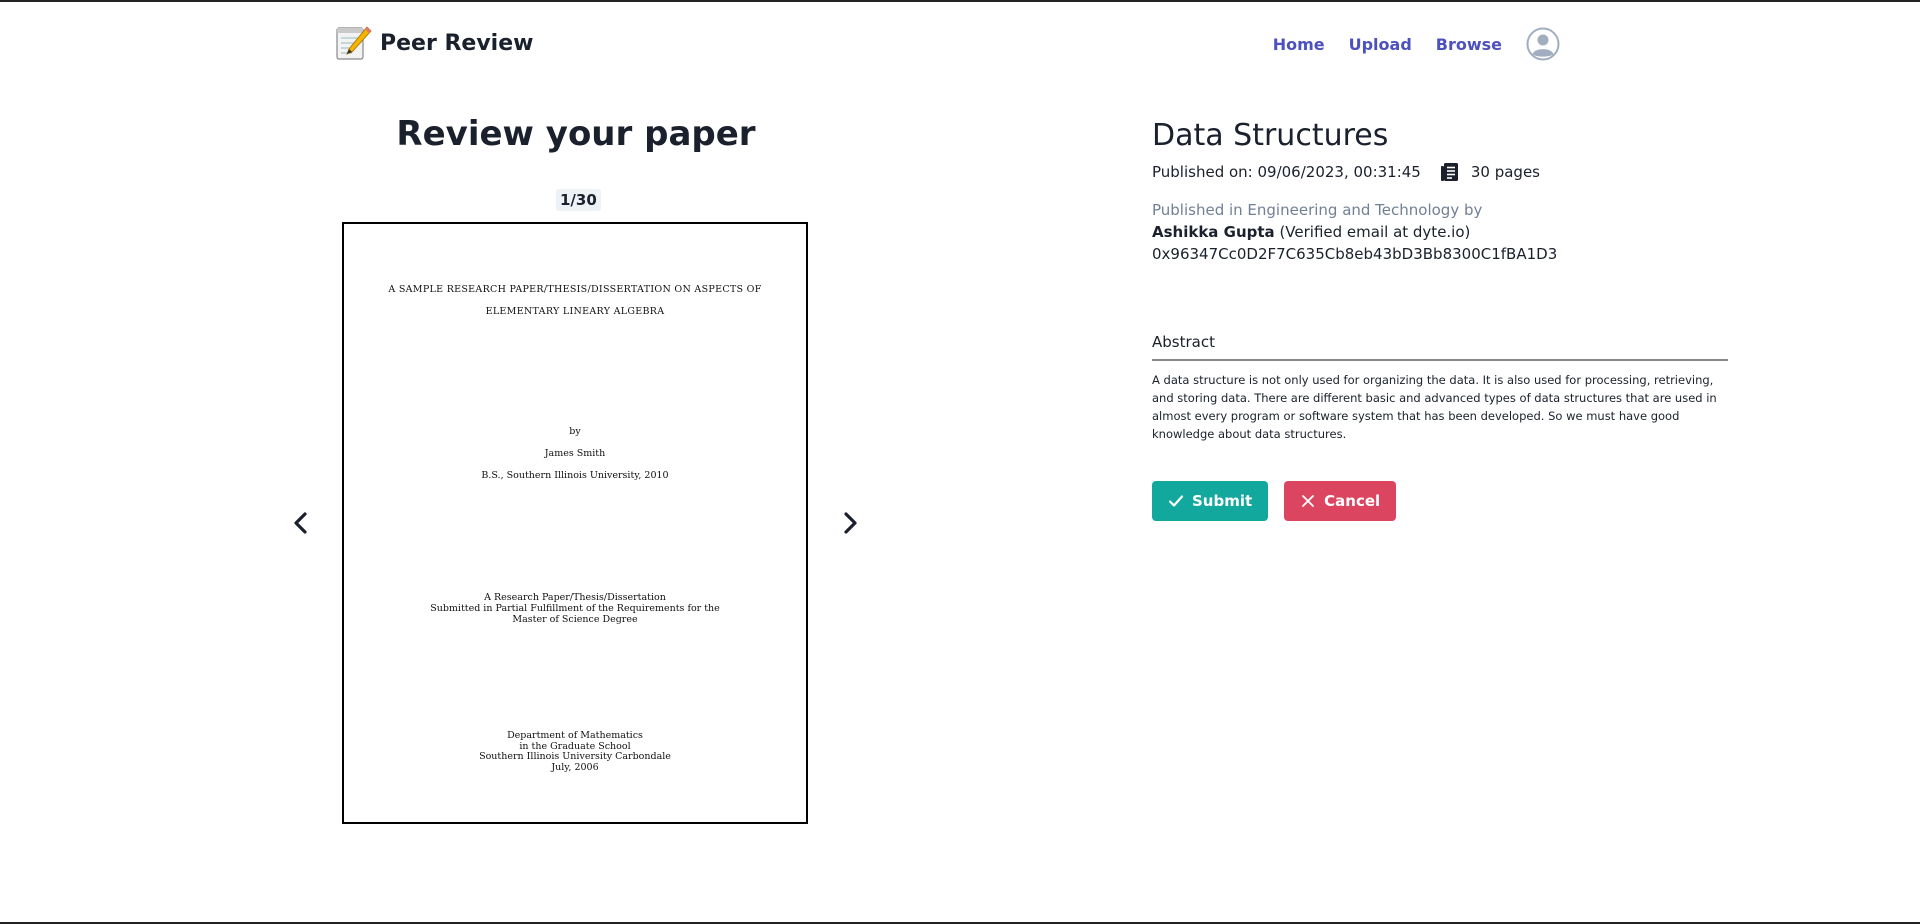 This screenshot has width=1920, height=924. Describe the element at coordinates (575, 597) in the screenshot. I see `paper-submission-line: A Research Paper/Thesis/Dissertation` at that location.